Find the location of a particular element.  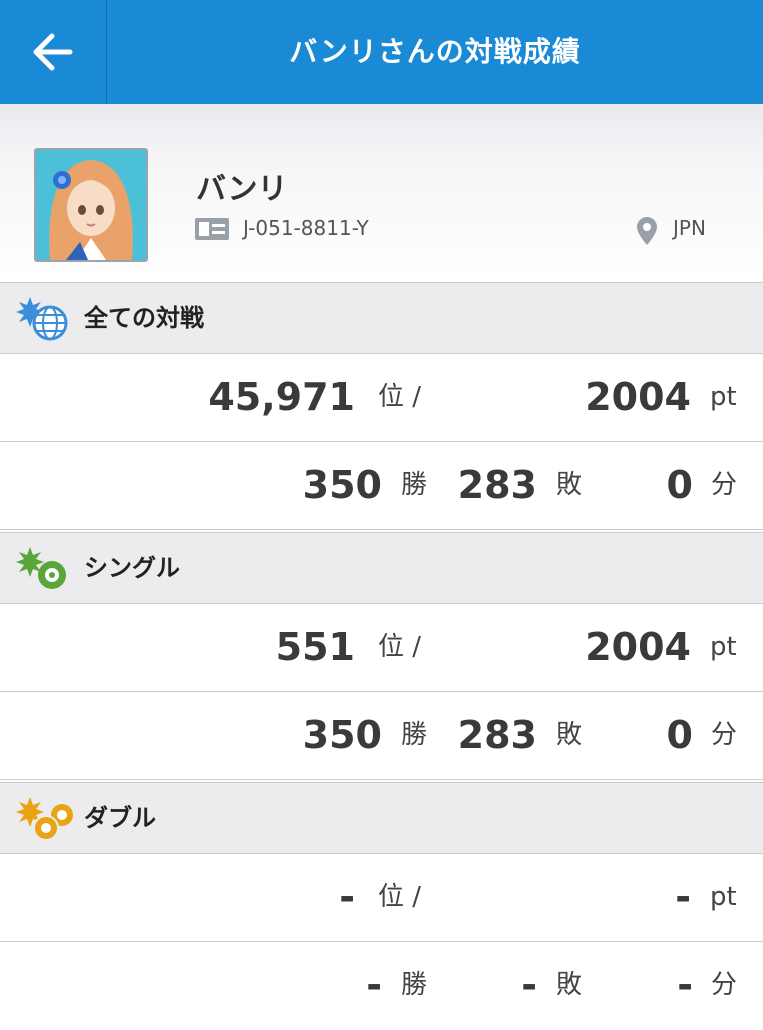

rank-row-double: - 位 / - pt is located at coordinates (381, 898).